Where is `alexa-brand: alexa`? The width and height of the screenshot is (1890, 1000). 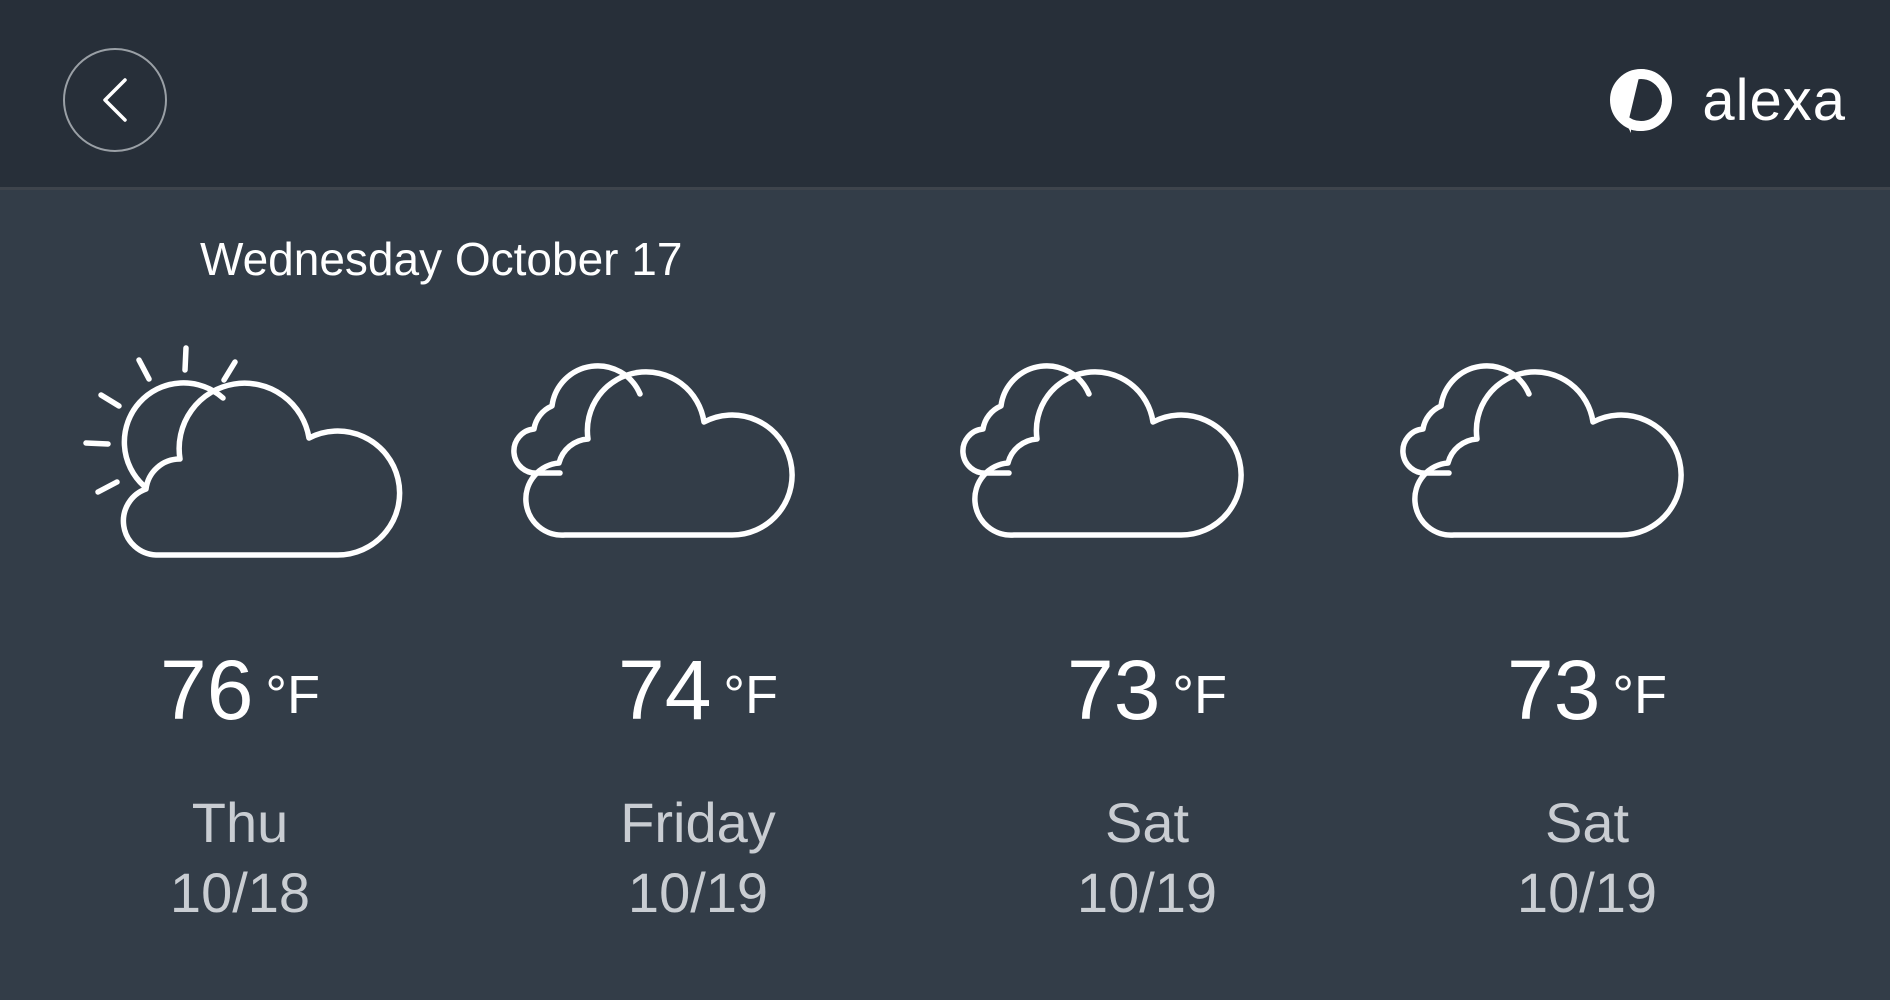
alexa-brand: alexa is located at coordinates (1725, 100).